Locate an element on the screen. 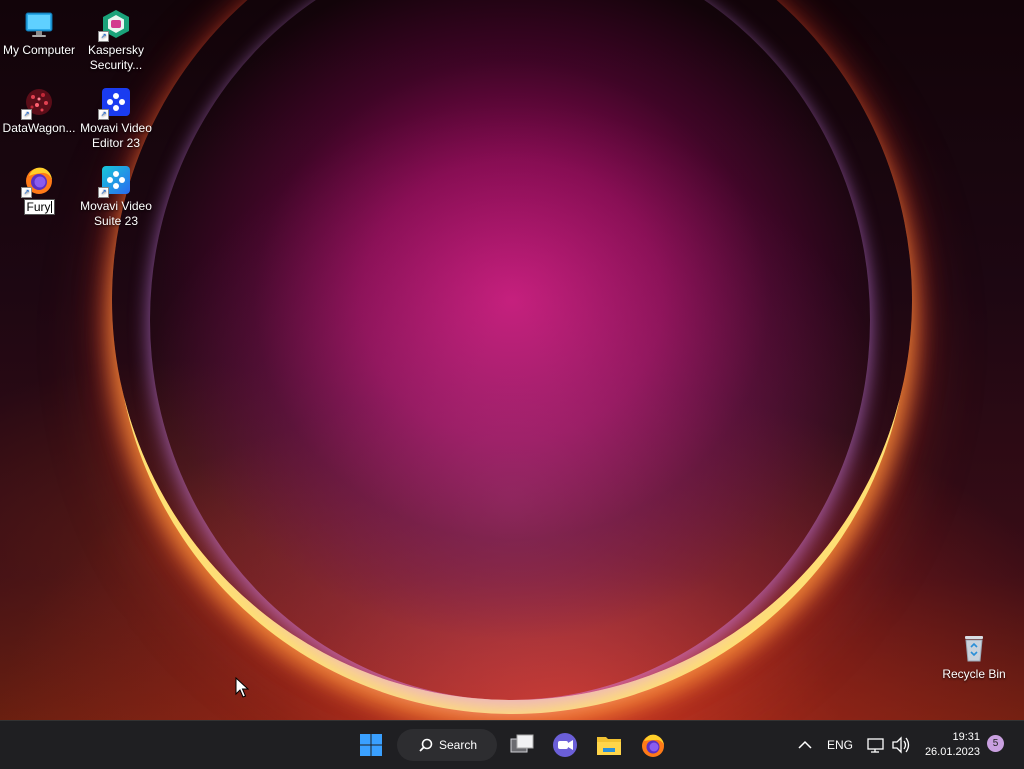  desktop-icon-firefox: ↗ Fury is located at coordinates (39, 187).